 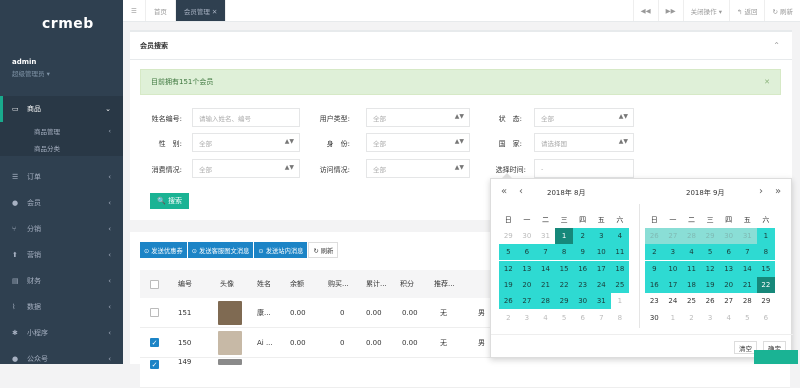 I want to click on next-year-icon: », so click(x=778, y=191).